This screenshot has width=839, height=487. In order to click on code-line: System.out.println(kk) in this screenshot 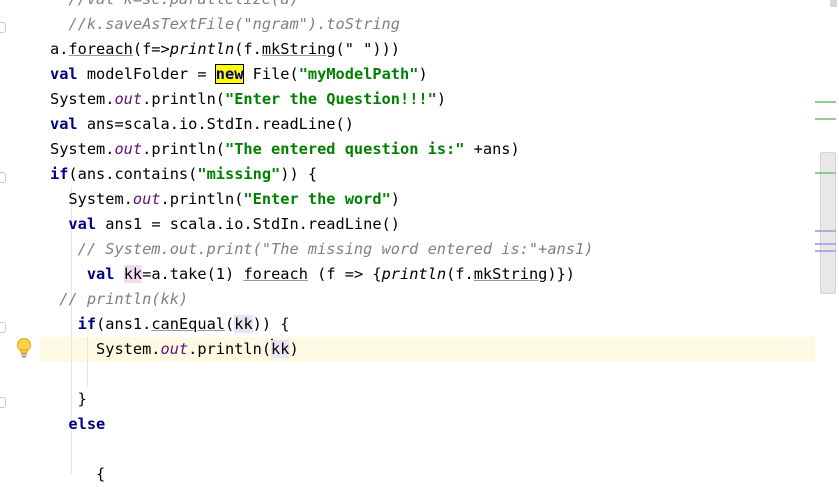, I will do `click(174, 349)`.